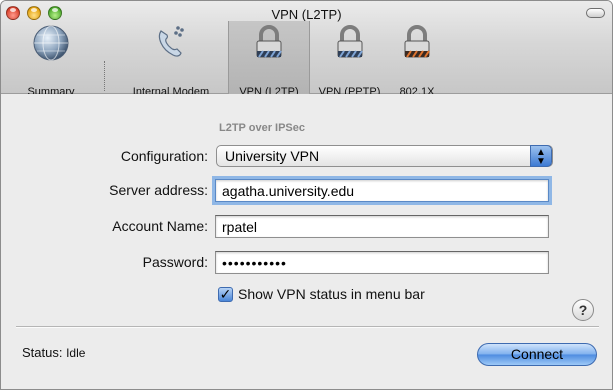 This screenshot has width=613, height=390. I want to click on status-line: Status: Idle, so click(53, 352).